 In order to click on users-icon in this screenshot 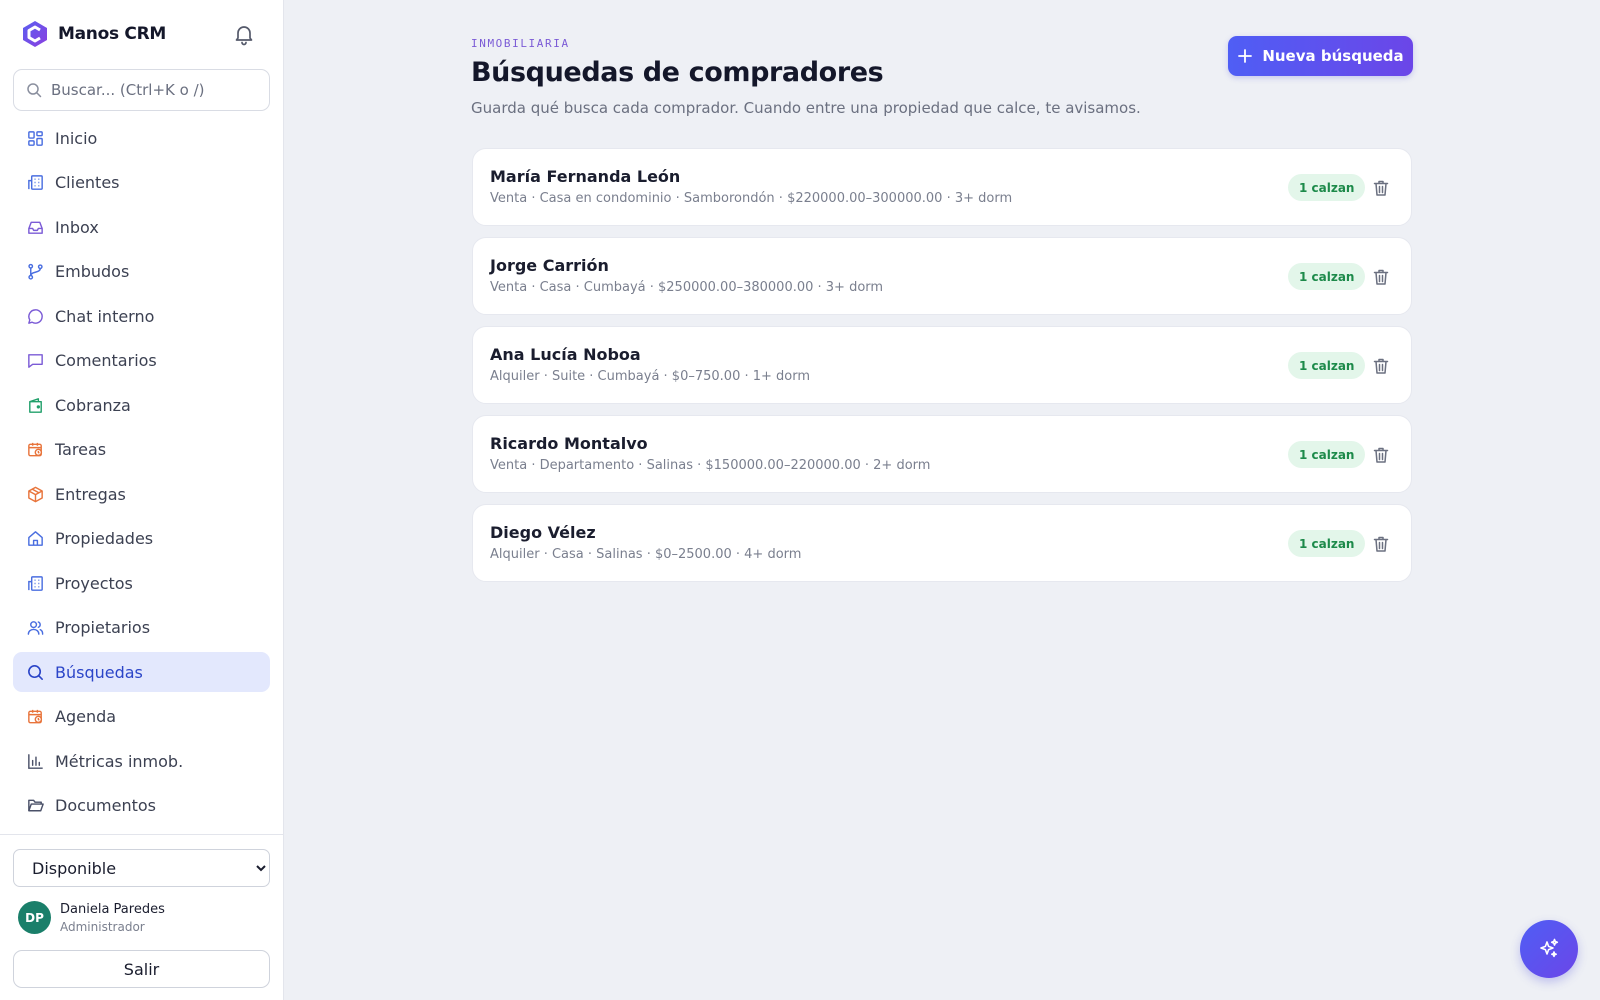, I will do `click(35, 628)`.